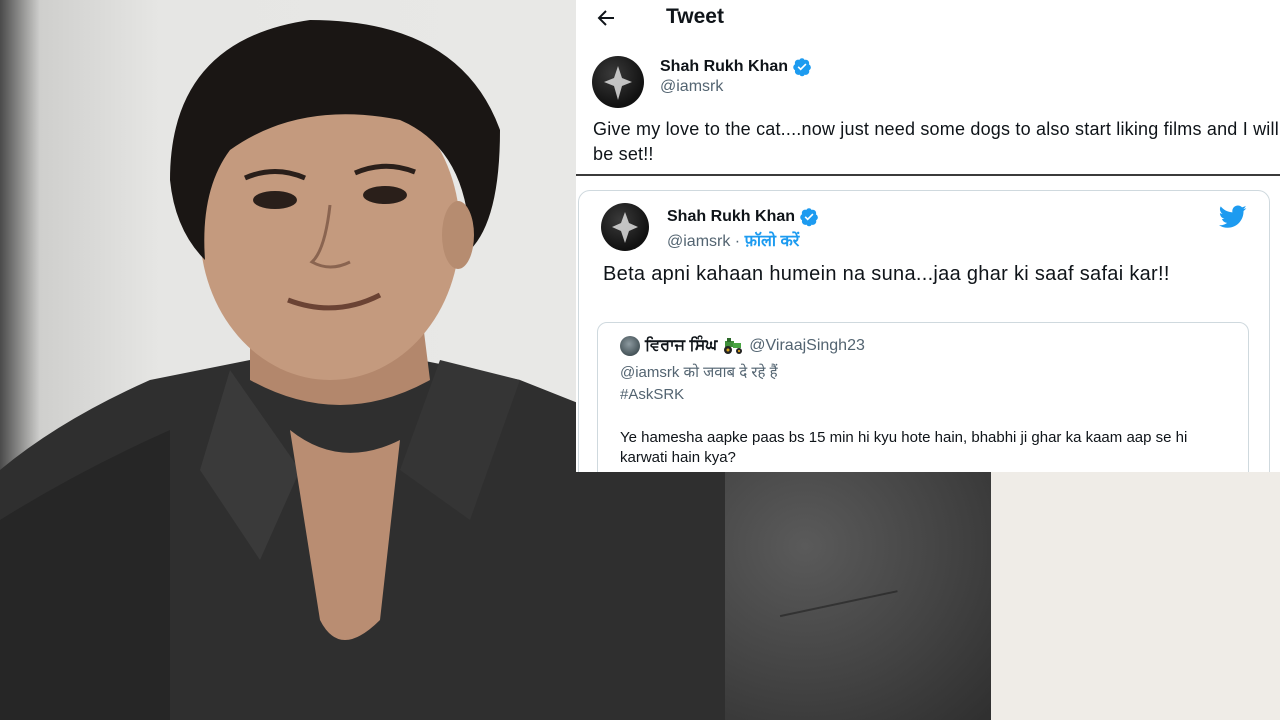  Describe the element at coordinates (691, 87) in the screenshot. I see `author-handle: @iamsrk` at that location.